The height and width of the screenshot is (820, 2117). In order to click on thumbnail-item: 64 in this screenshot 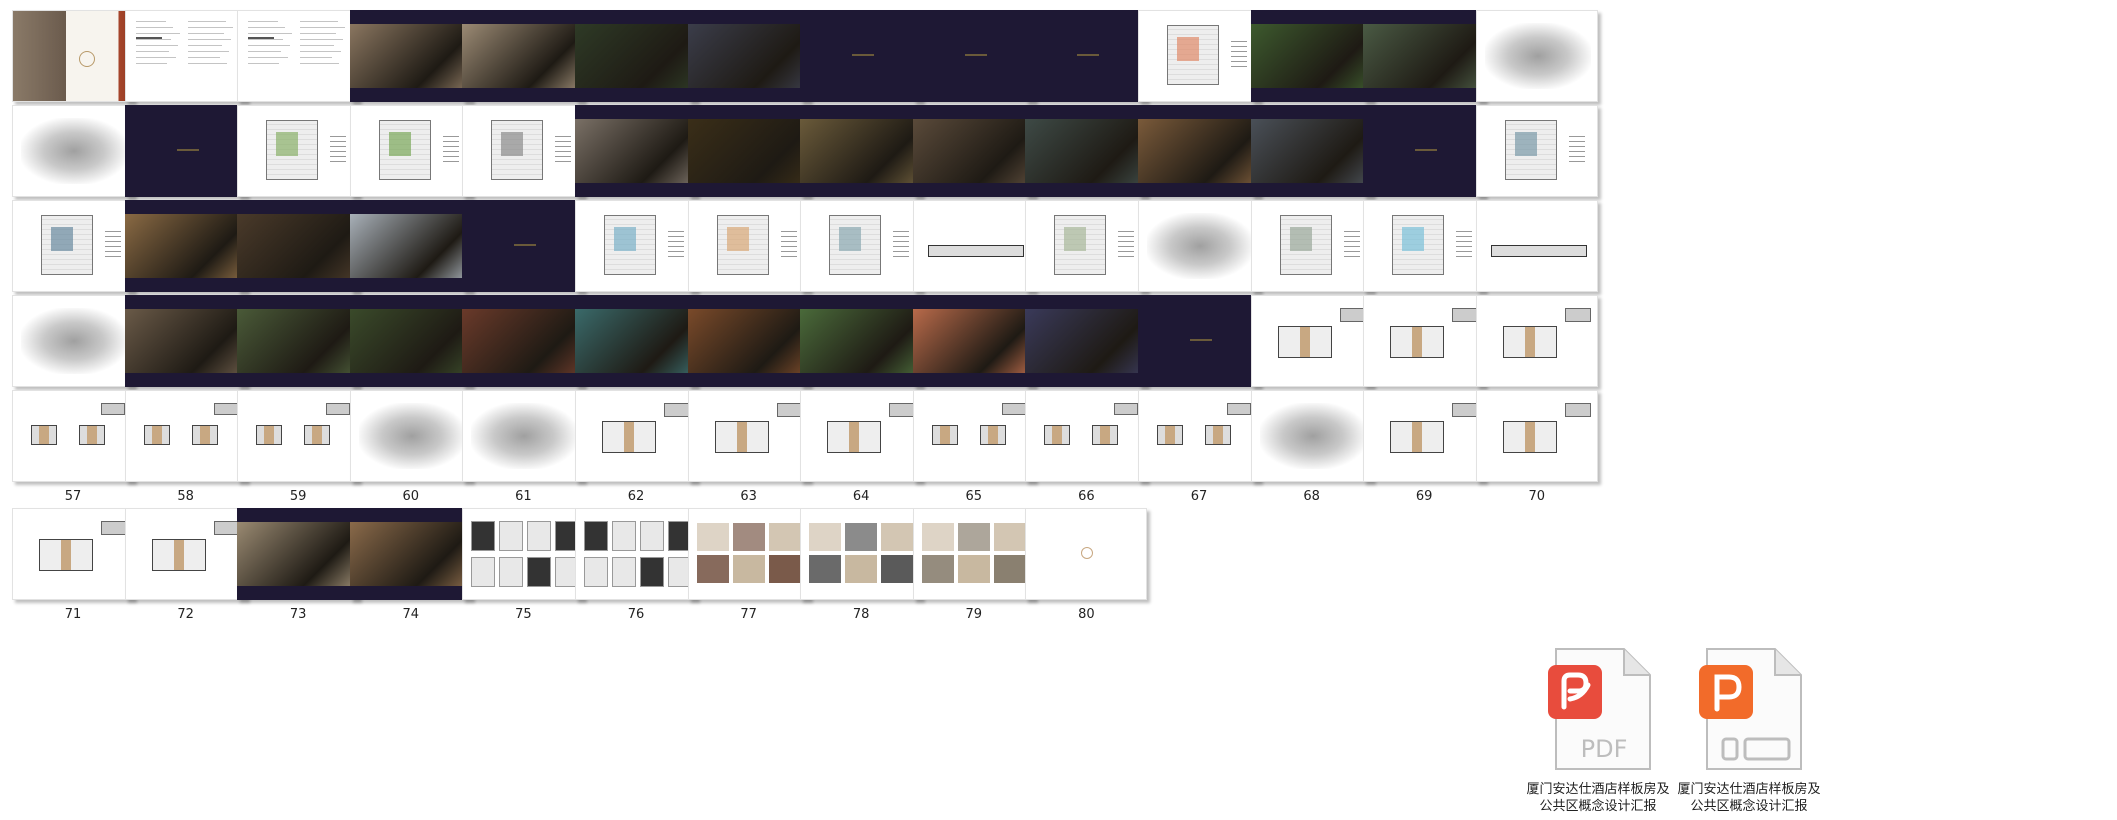, I will do `click(855, 445)`.